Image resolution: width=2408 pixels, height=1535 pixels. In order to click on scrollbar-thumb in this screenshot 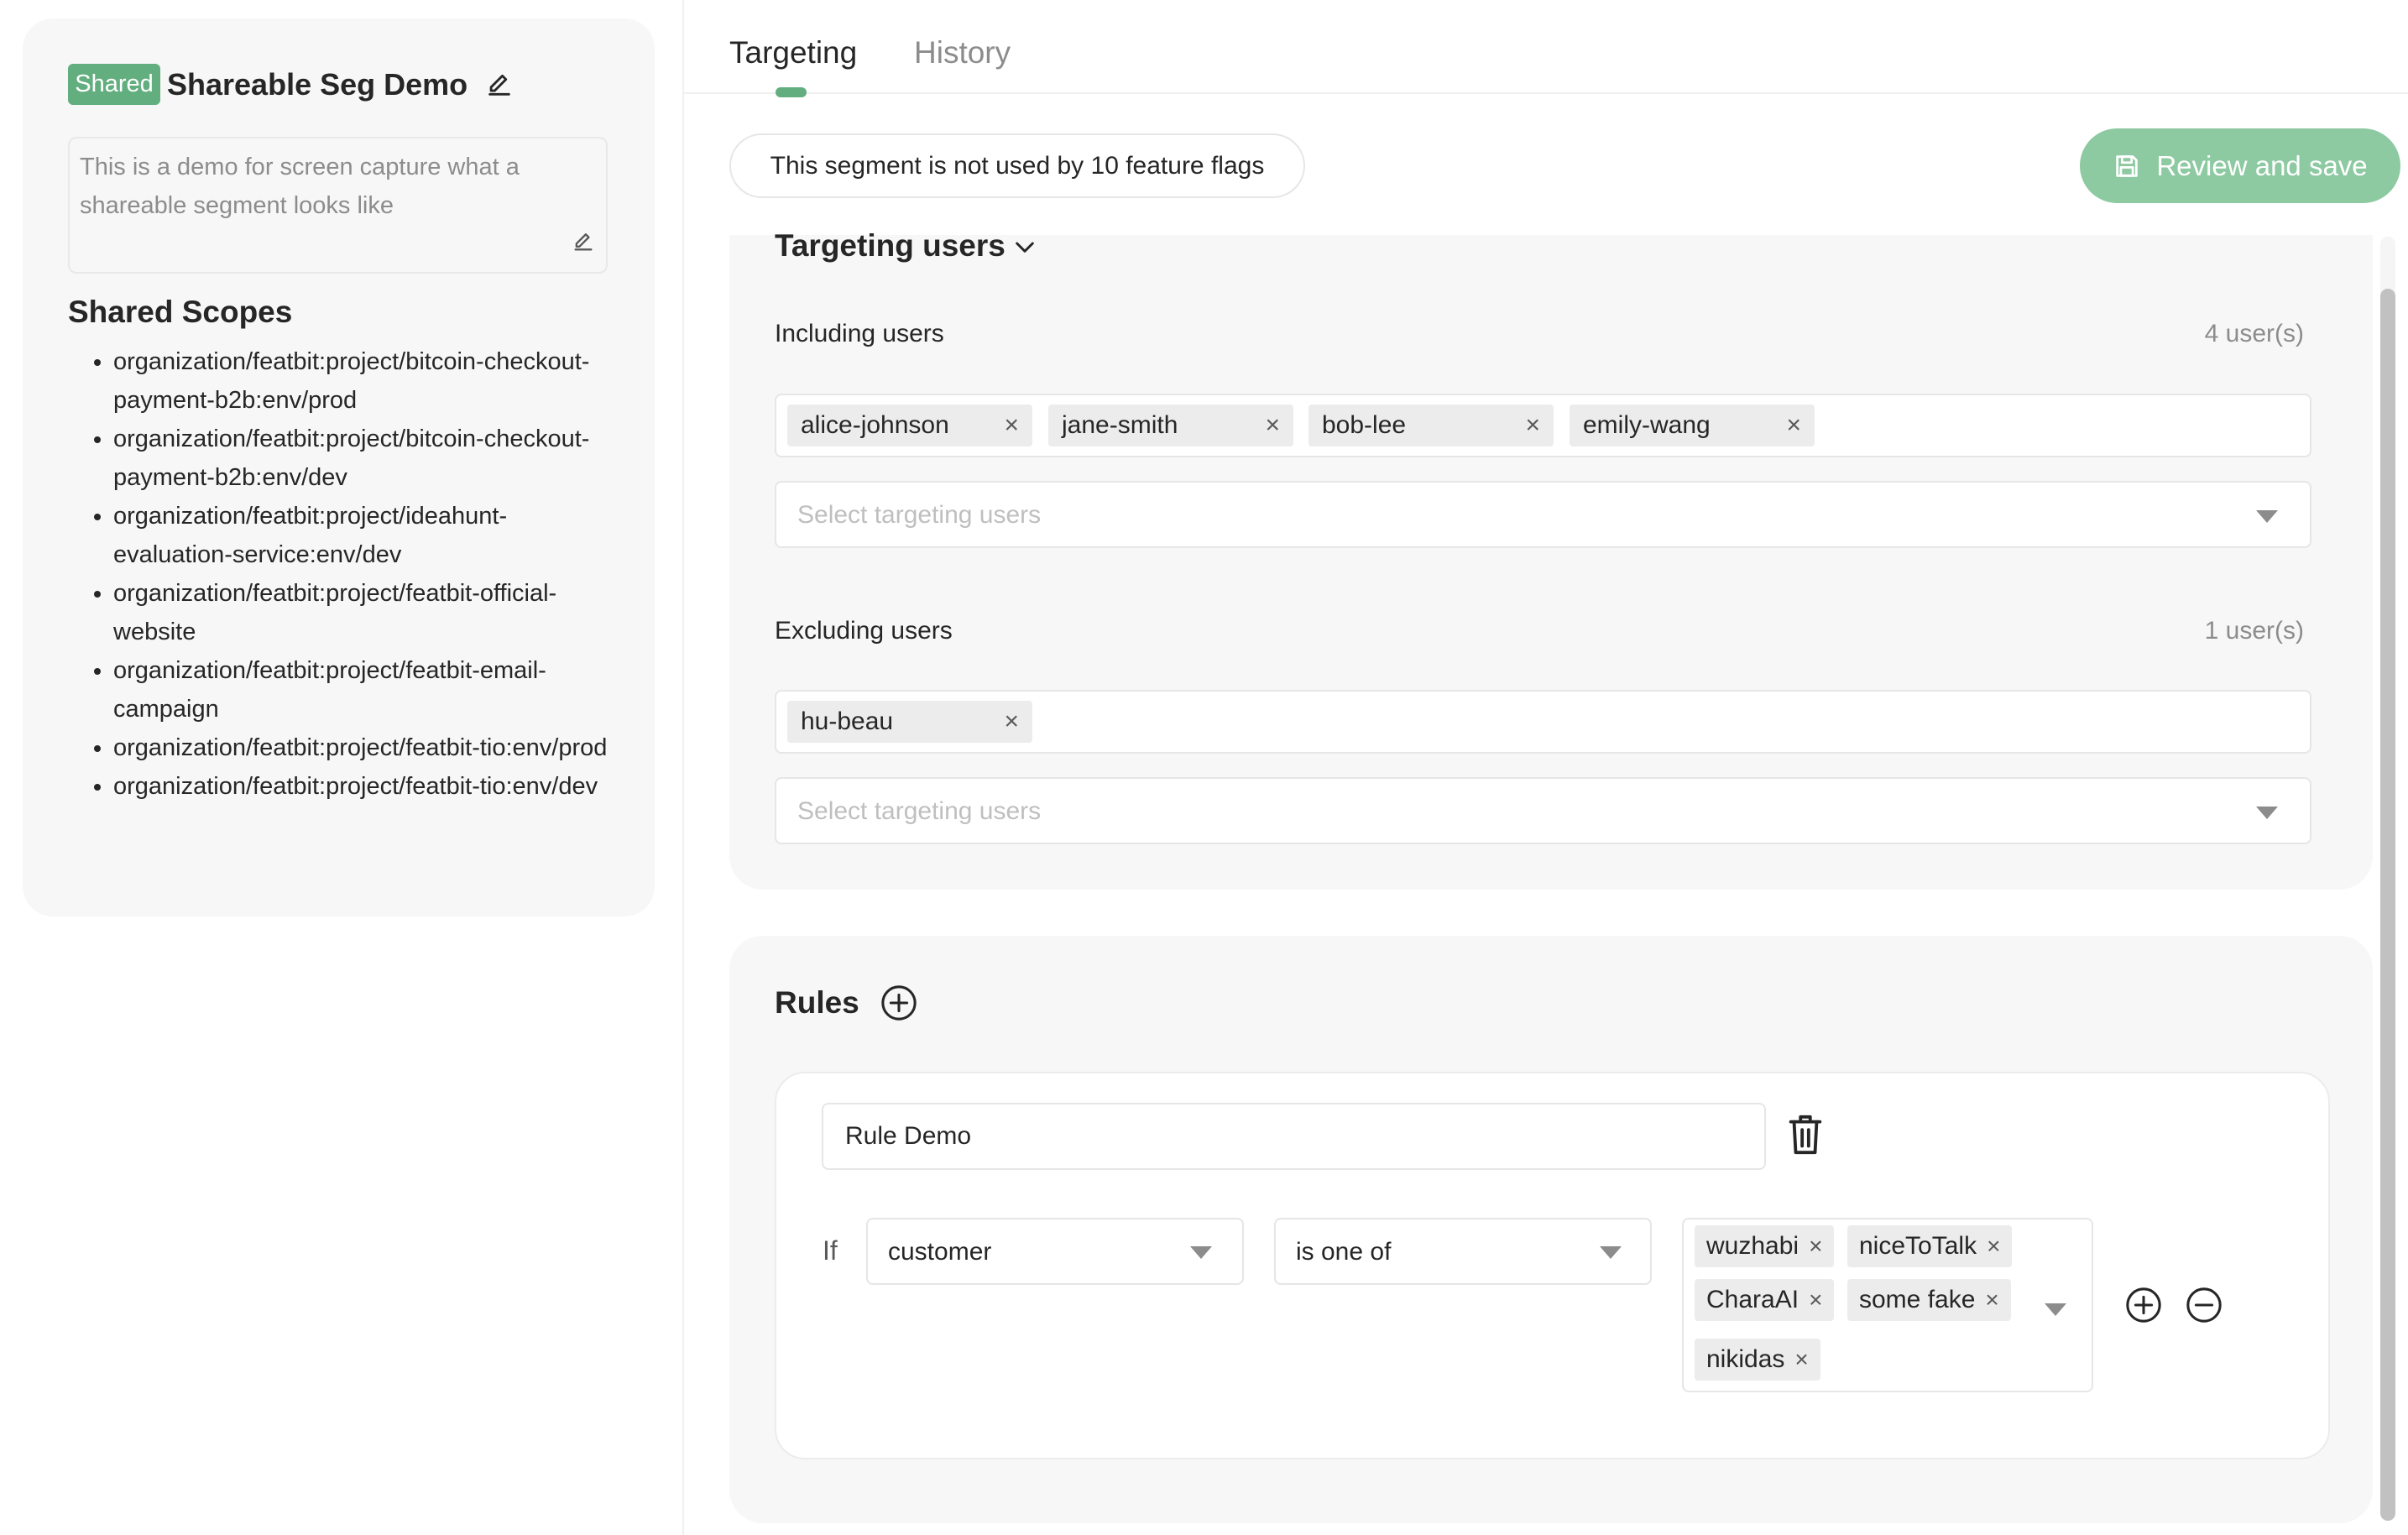, I will do `click(2387, 905)`.